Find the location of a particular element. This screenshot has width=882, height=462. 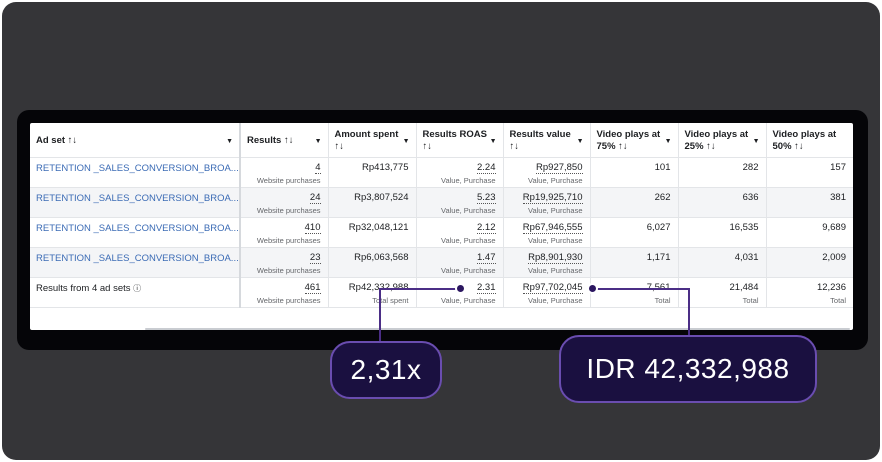

video-plays-50-cell: 2,009 is located at coordinates (809, 262).